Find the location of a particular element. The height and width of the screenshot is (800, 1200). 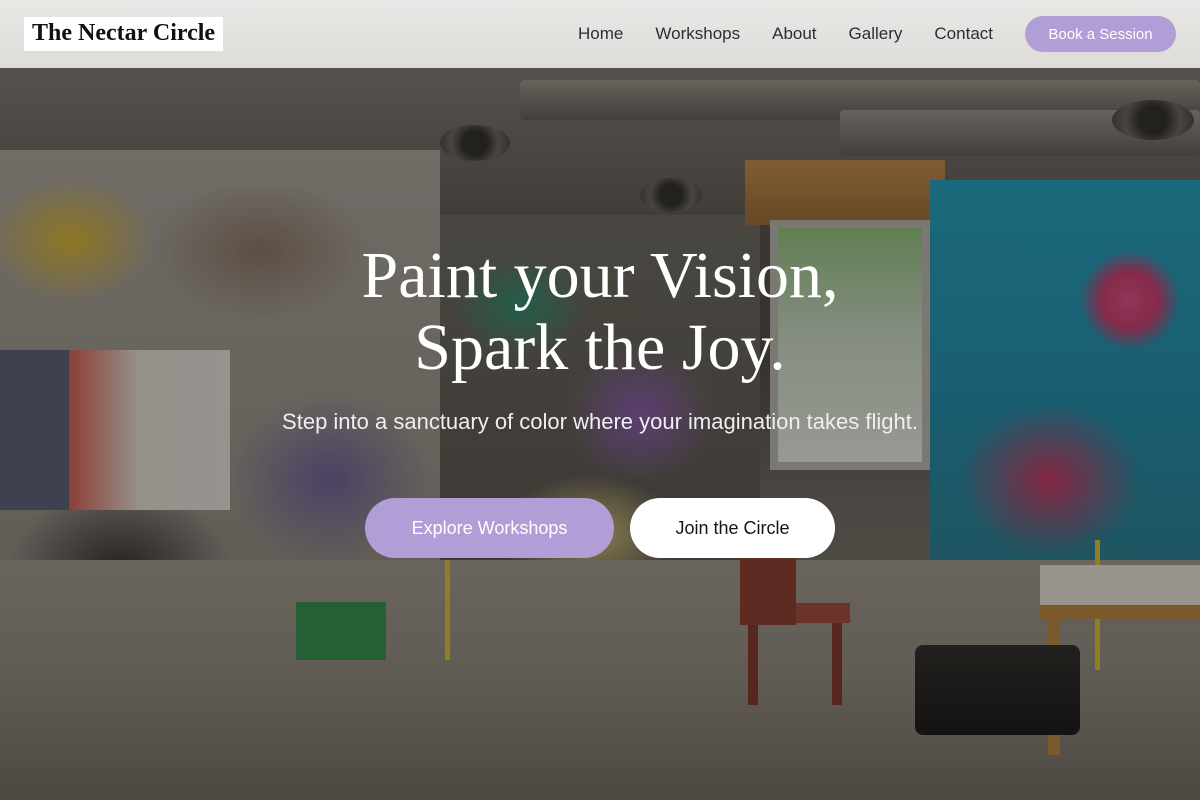

hero-headline-line-1: Paint your Vision, is located at coordinates (600, 275).